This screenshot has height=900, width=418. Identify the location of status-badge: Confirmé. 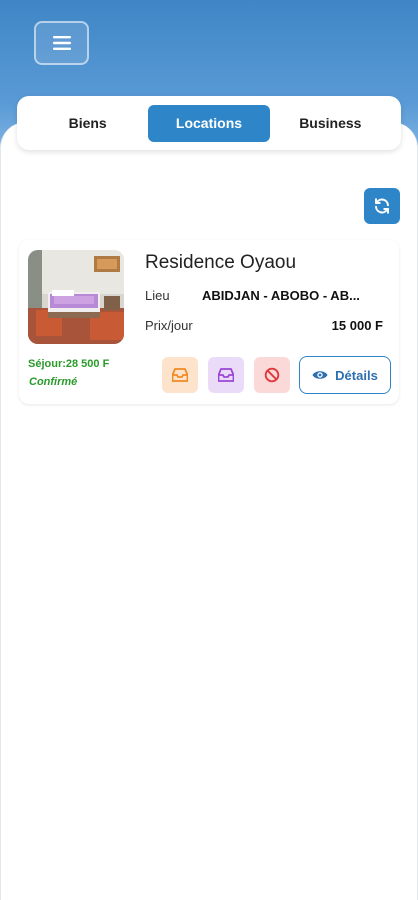
(53, 382).